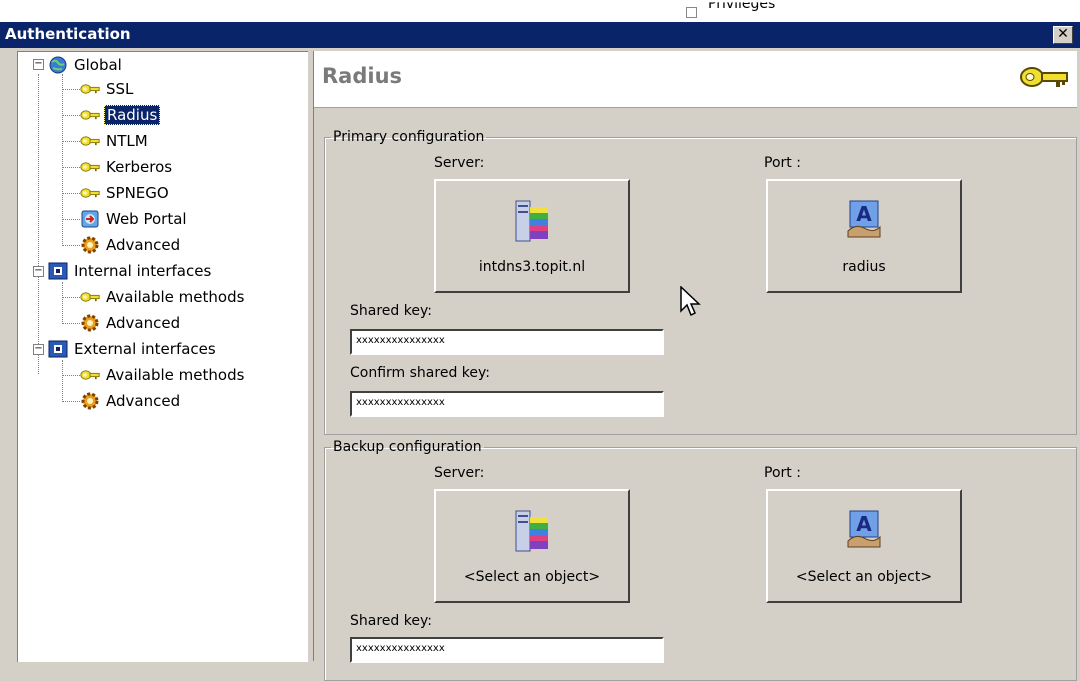 The width and height of the screenshot is (1080, 681). Describe the element at coordinates (690, 301) in the screenshot. I see `mouse-pointer-icon` at that location.